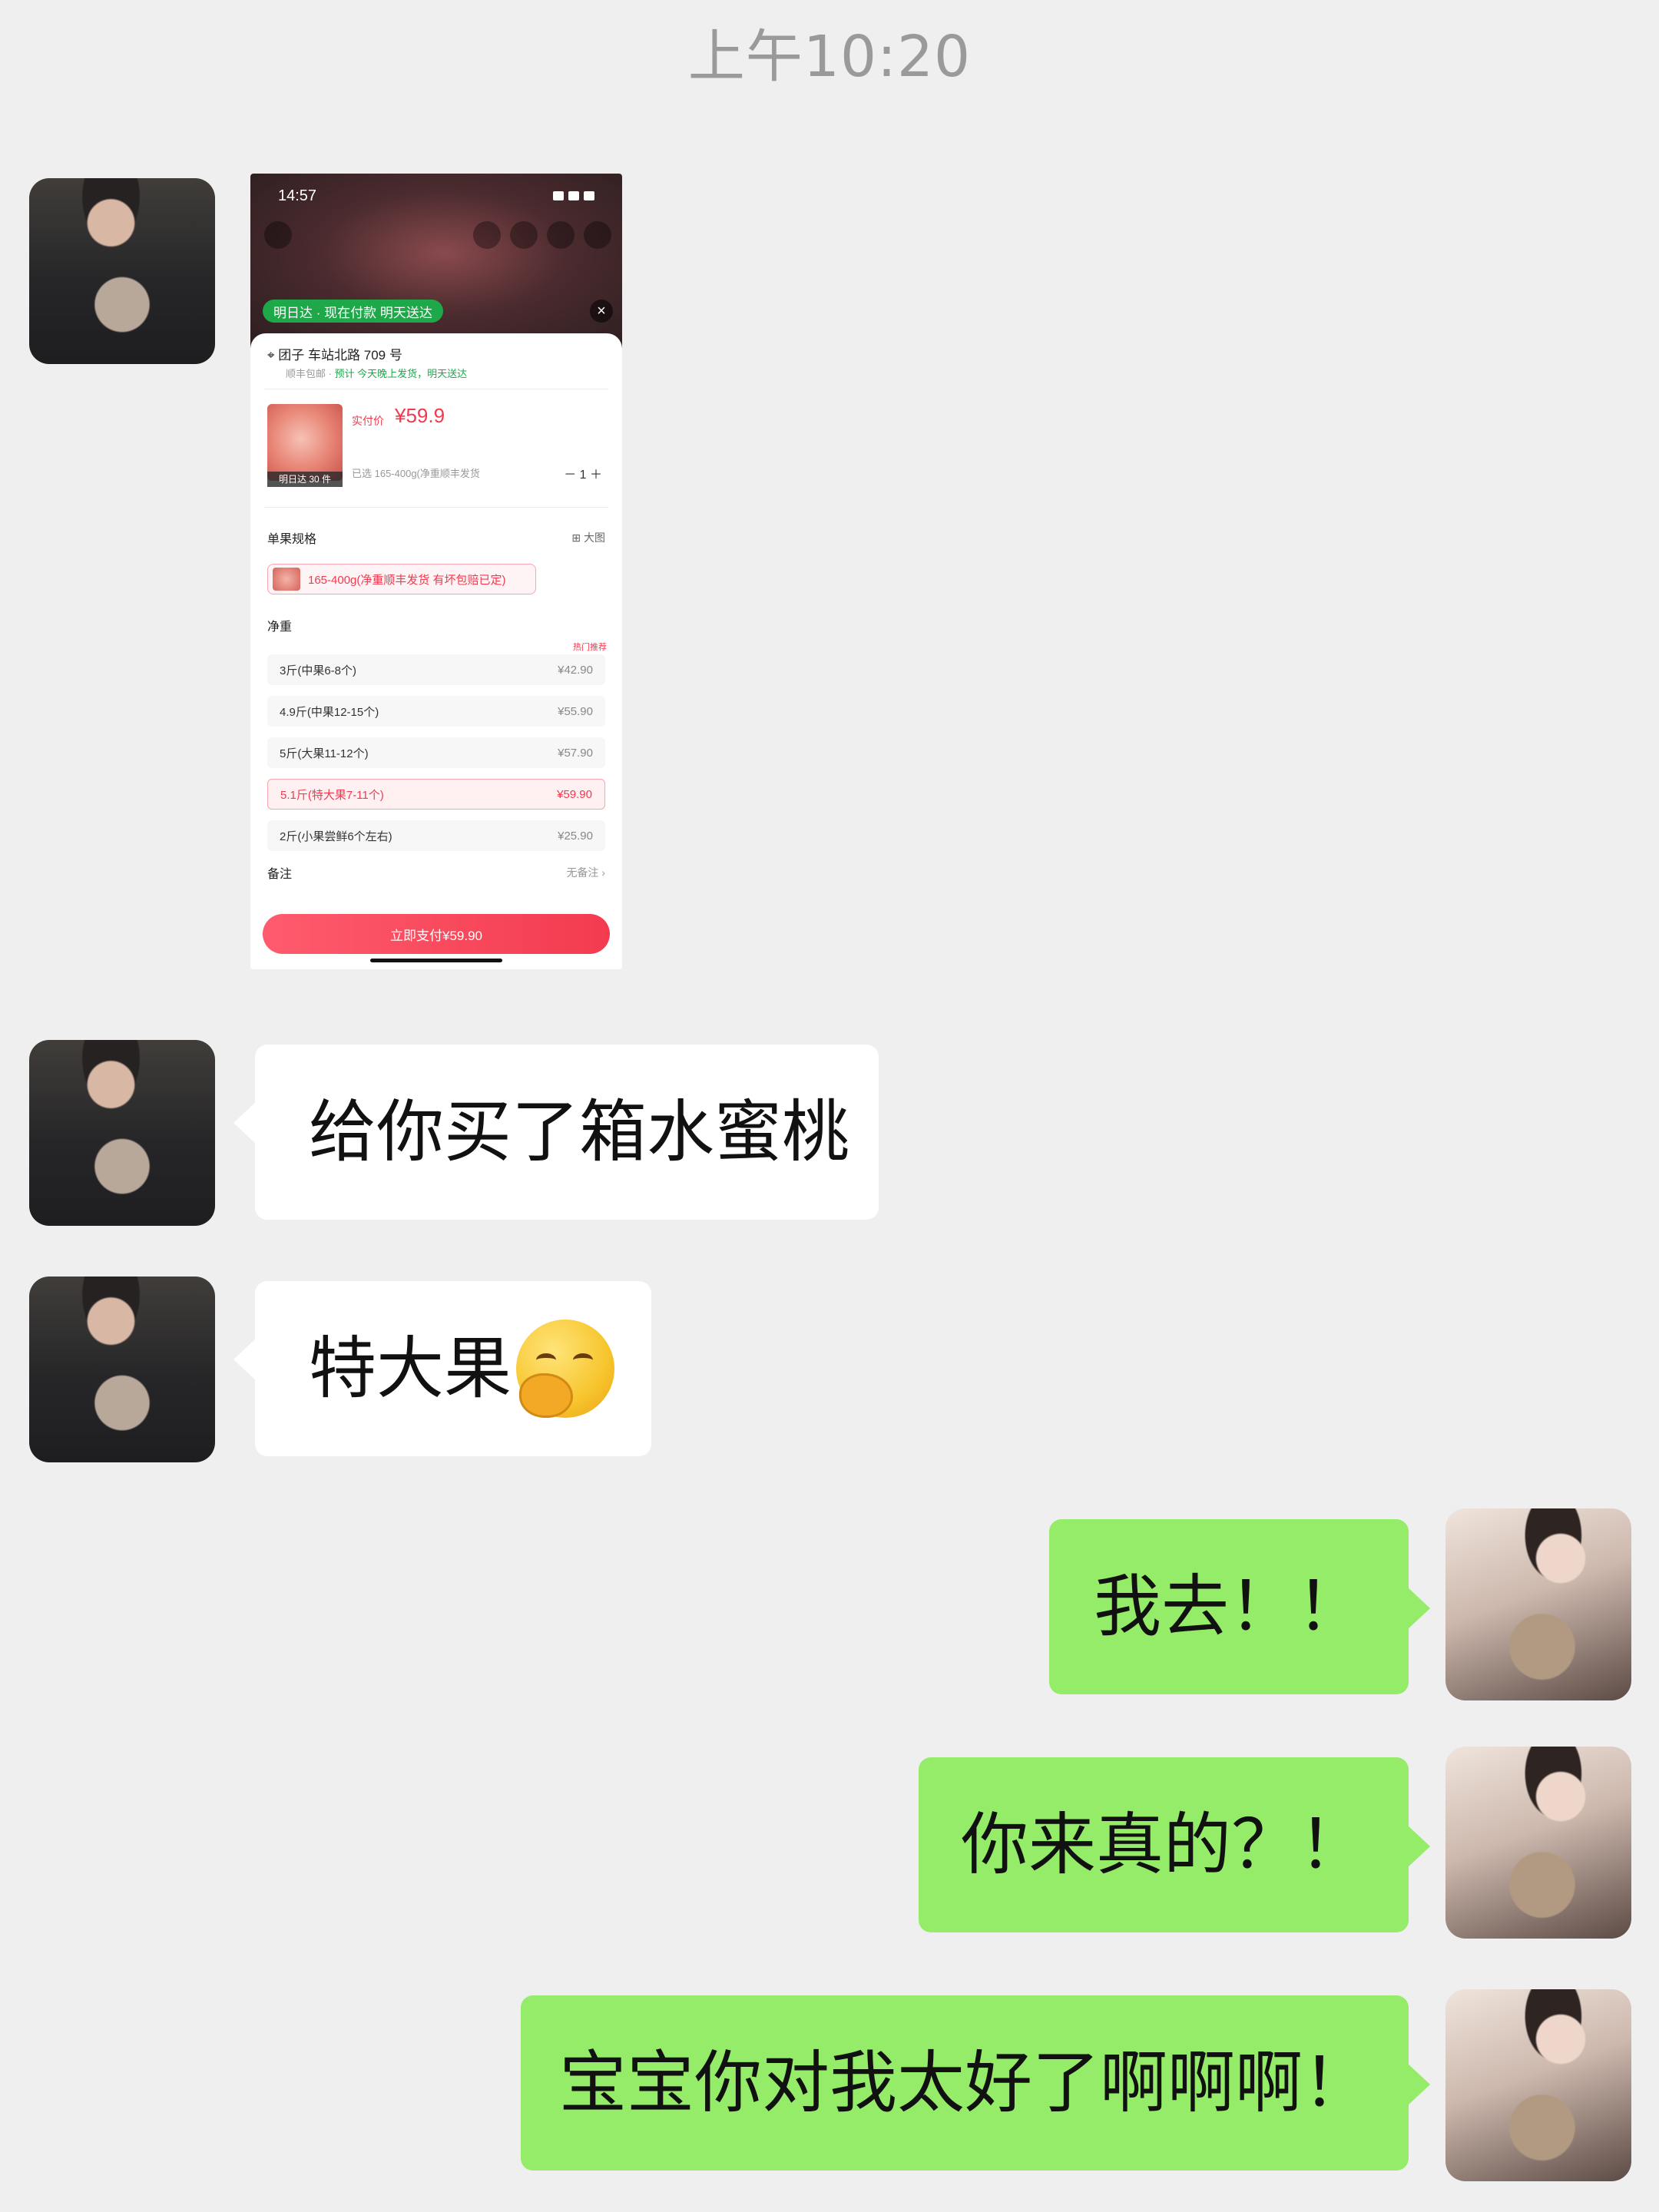  I want to click on weight-heading: 净重, so click(280, 627).